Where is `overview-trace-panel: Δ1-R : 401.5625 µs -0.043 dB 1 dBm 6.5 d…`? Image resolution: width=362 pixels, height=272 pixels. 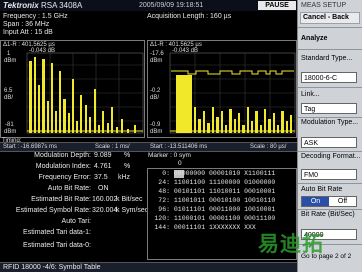
overview-trace-panel: Δ1-R : 401.5625 µs -0.043 dB 1 dBm 6.5 d… is located at coordinates (72, 89).